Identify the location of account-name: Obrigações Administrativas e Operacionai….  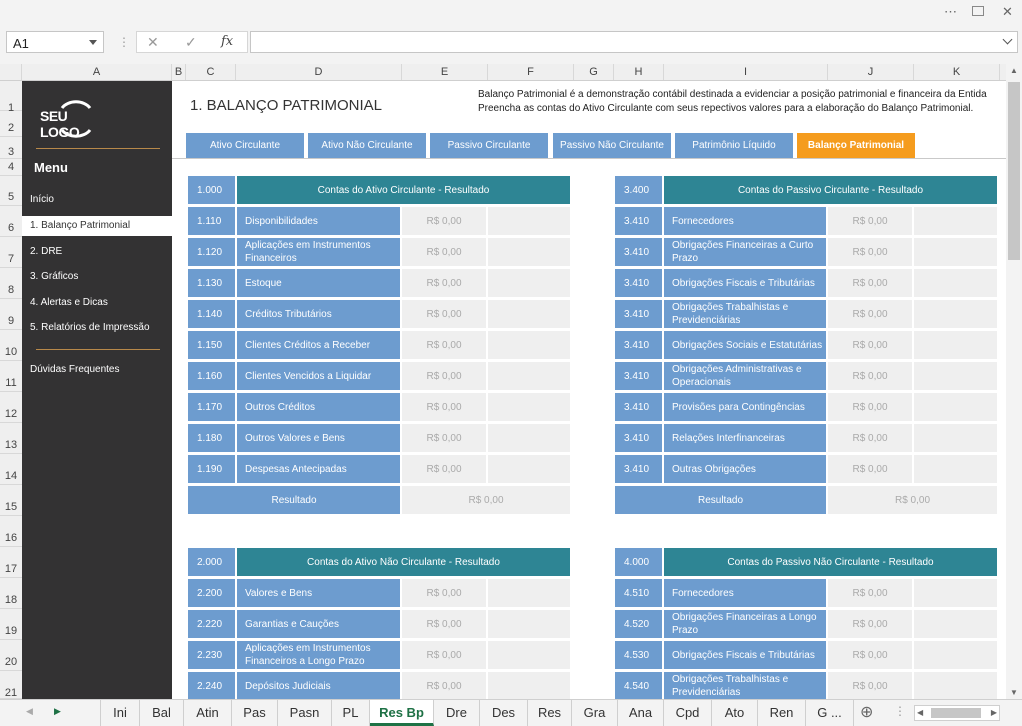
(745, 376).